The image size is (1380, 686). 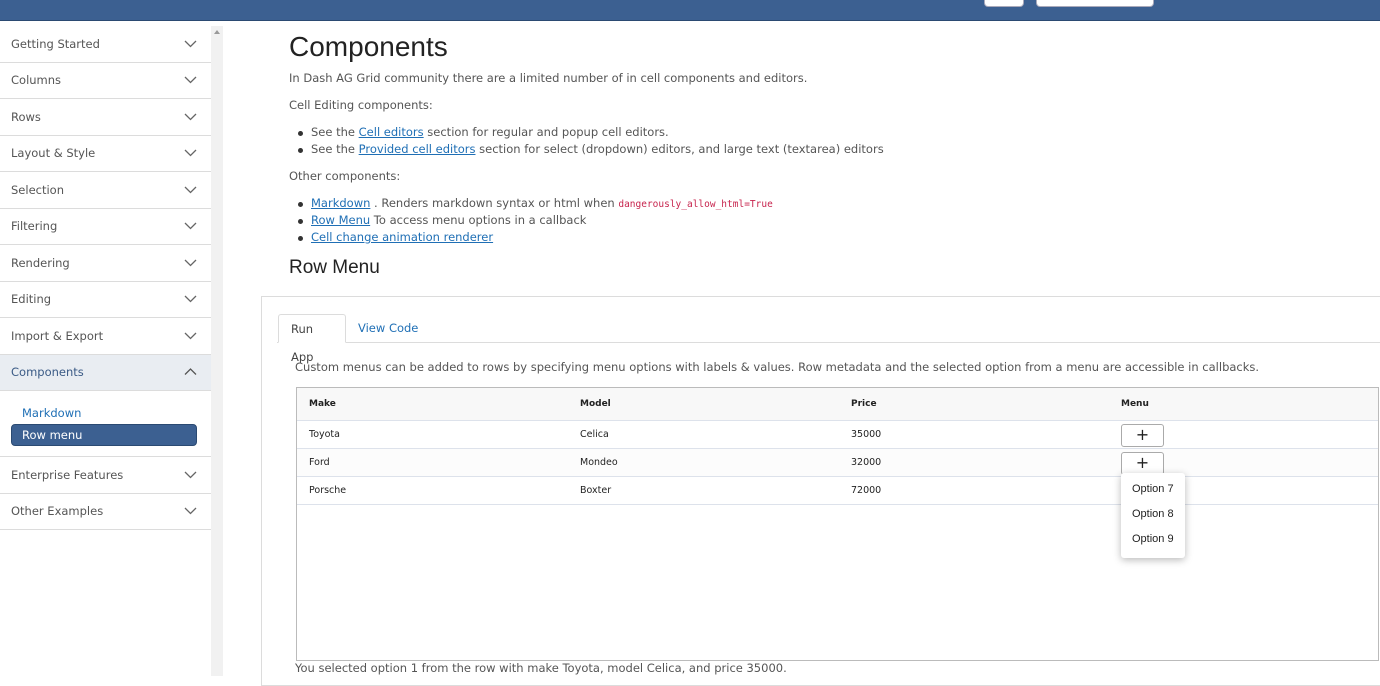 What do you see at coordinates (690, 10) in the screenshot?
I see `top-navbar` at bounding box center [690, 10].